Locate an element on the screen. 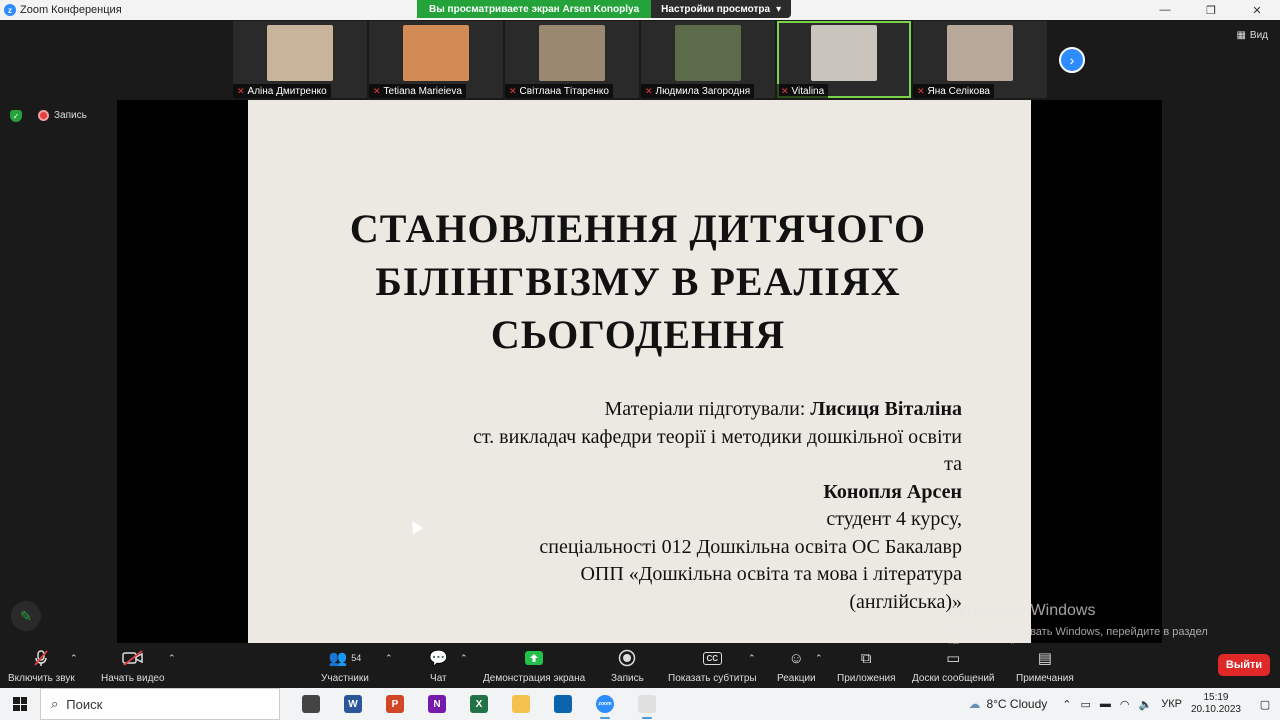  notes-button: ▤ Примечания is located at coordinates (1045, 666).